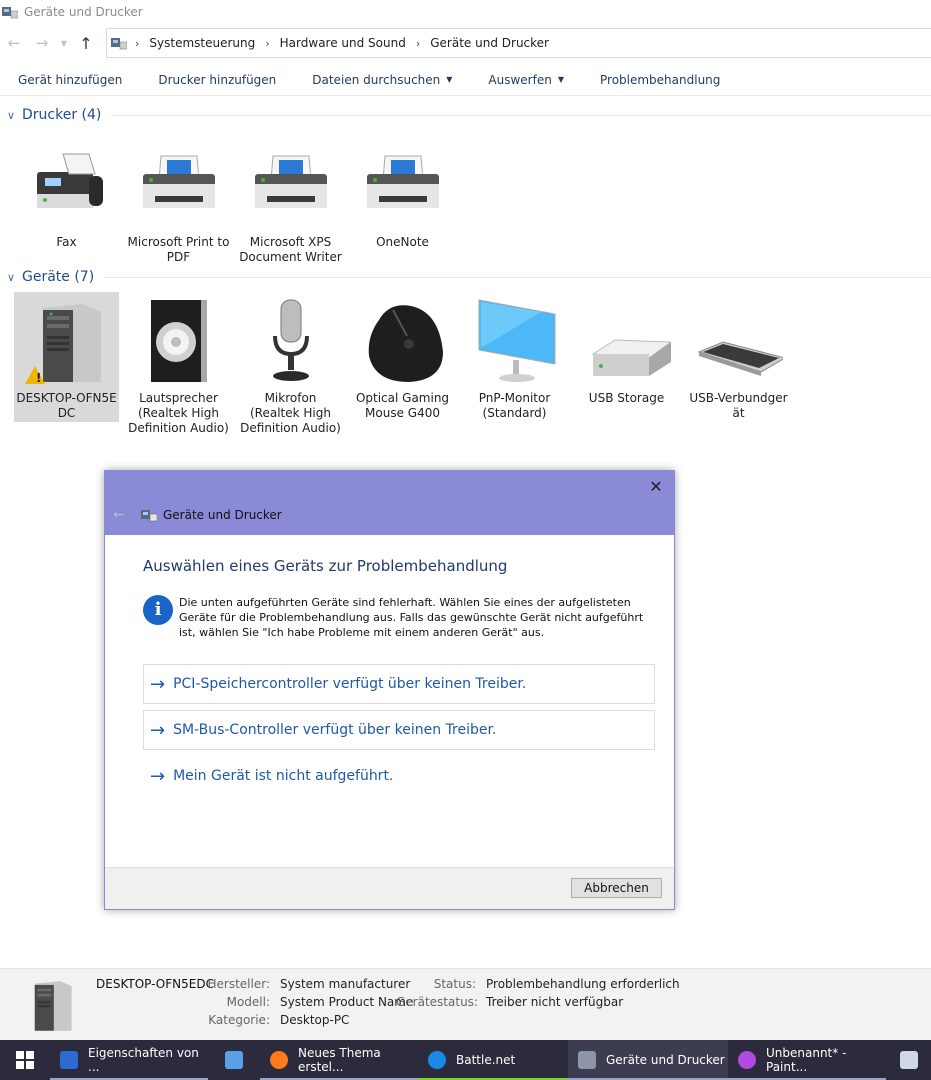 This screenshot has height=1080, width=931. I want to click on device-tile-usb-storage: USB Storage, so click(626, 351).